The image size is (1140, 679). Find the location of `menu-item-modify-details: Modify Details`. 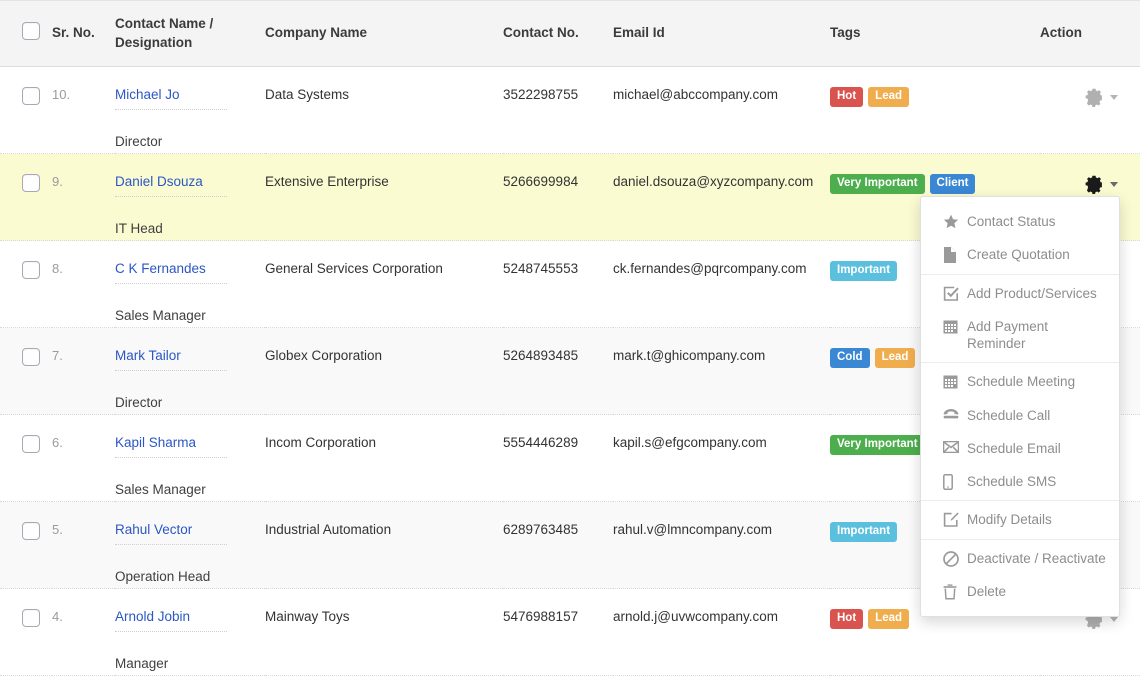

menu-item-modify-details: Modify Details is located at coordinates (1020, 519).